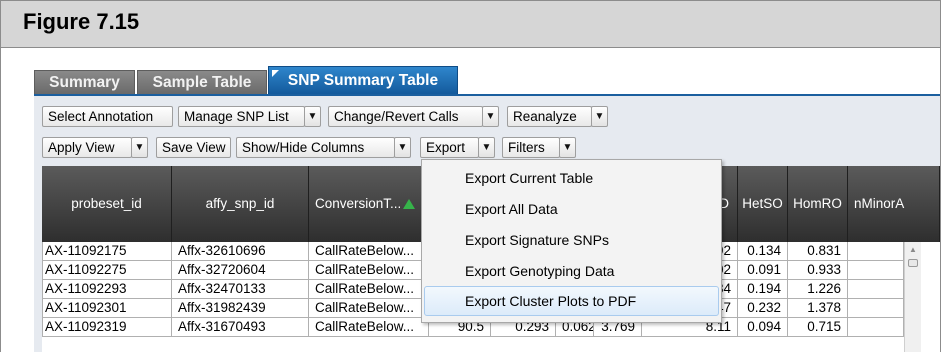  Describe the element at coordinates (405, 116) in the screenshot. I see `change-revert-calls-button: Change/Revert Calls` at that location.